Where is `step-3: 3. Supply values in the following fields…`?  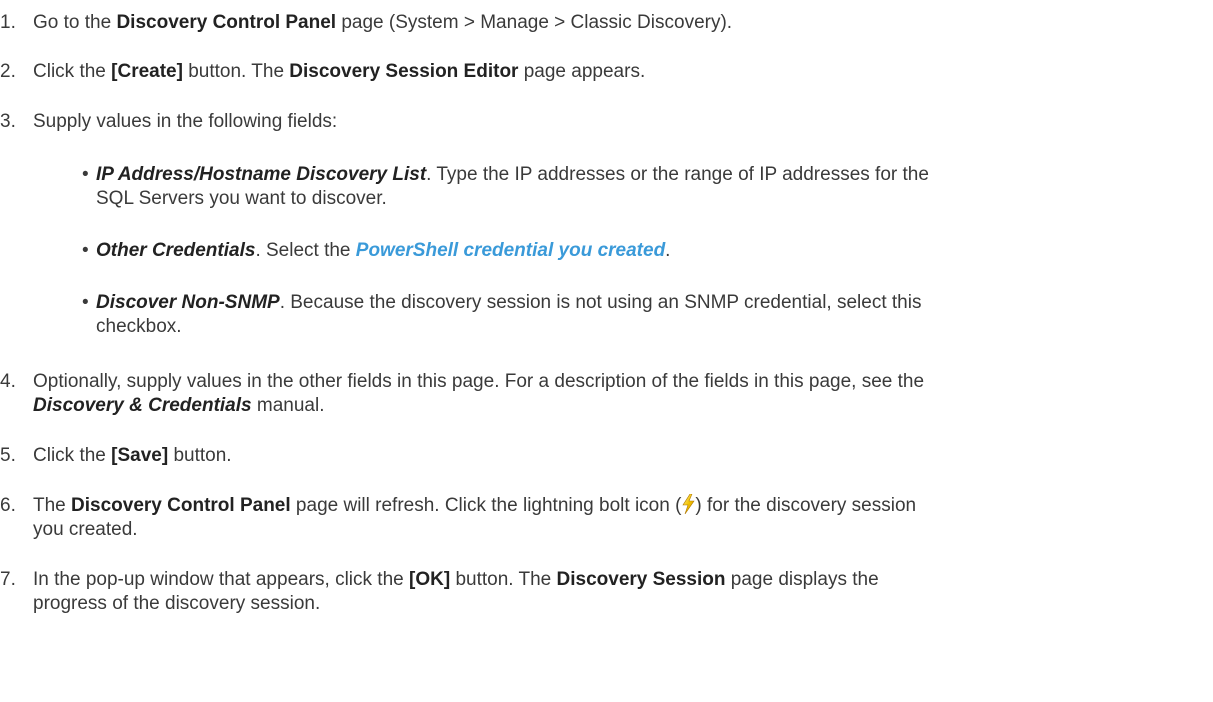 step-3: 3. Supply values in the following fields… is located at coordinates (595, 122).